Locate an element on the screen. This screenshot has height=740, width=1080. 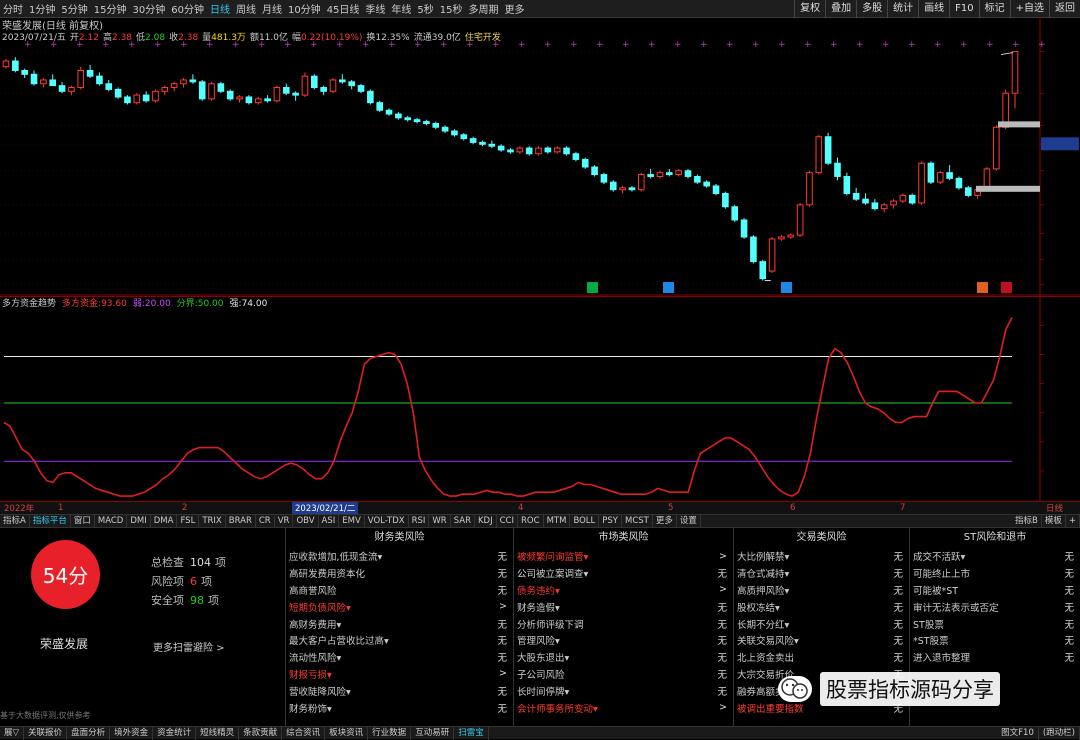
tool-button: +自选 is located at coordinates (1029, 9).